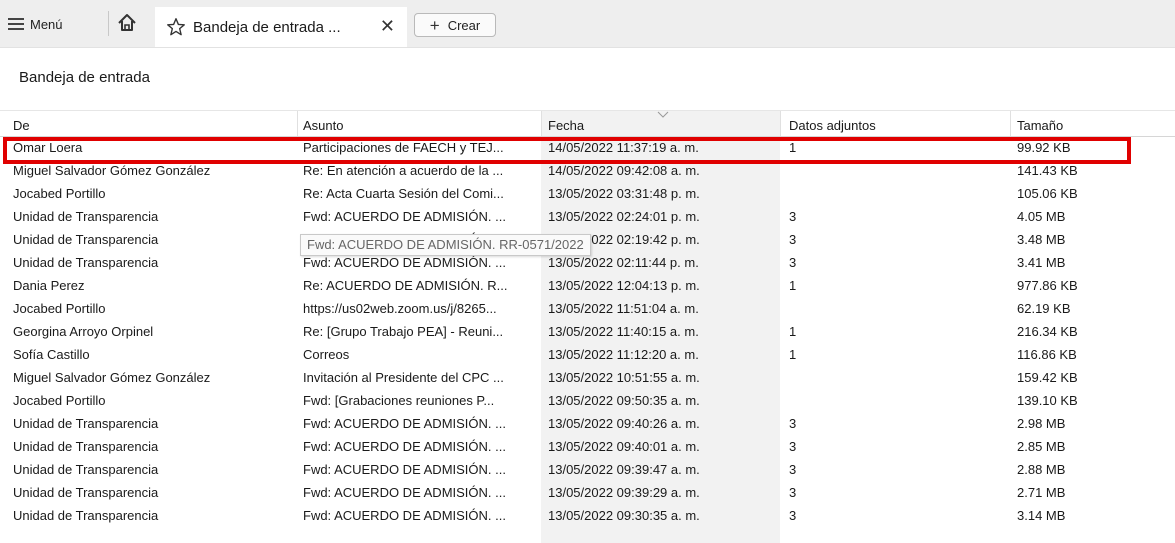  Describe the element at coordinates (1041, 515) in the screenshot. I see `size-cell: 3.14 MB` at that location.